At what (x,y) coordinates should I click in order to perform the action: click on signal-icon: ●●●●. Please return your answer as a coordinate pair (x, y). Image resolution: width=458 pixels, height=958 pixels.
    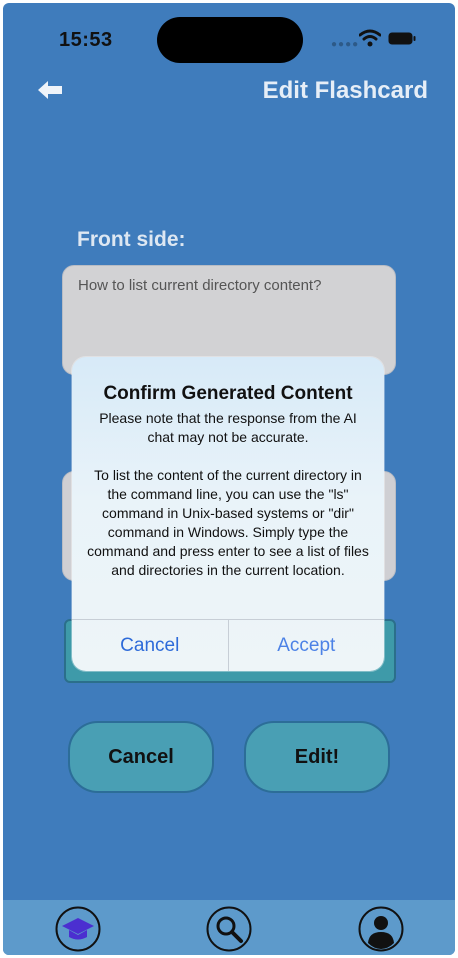
    Looking at the image, I should click on (345, 44).